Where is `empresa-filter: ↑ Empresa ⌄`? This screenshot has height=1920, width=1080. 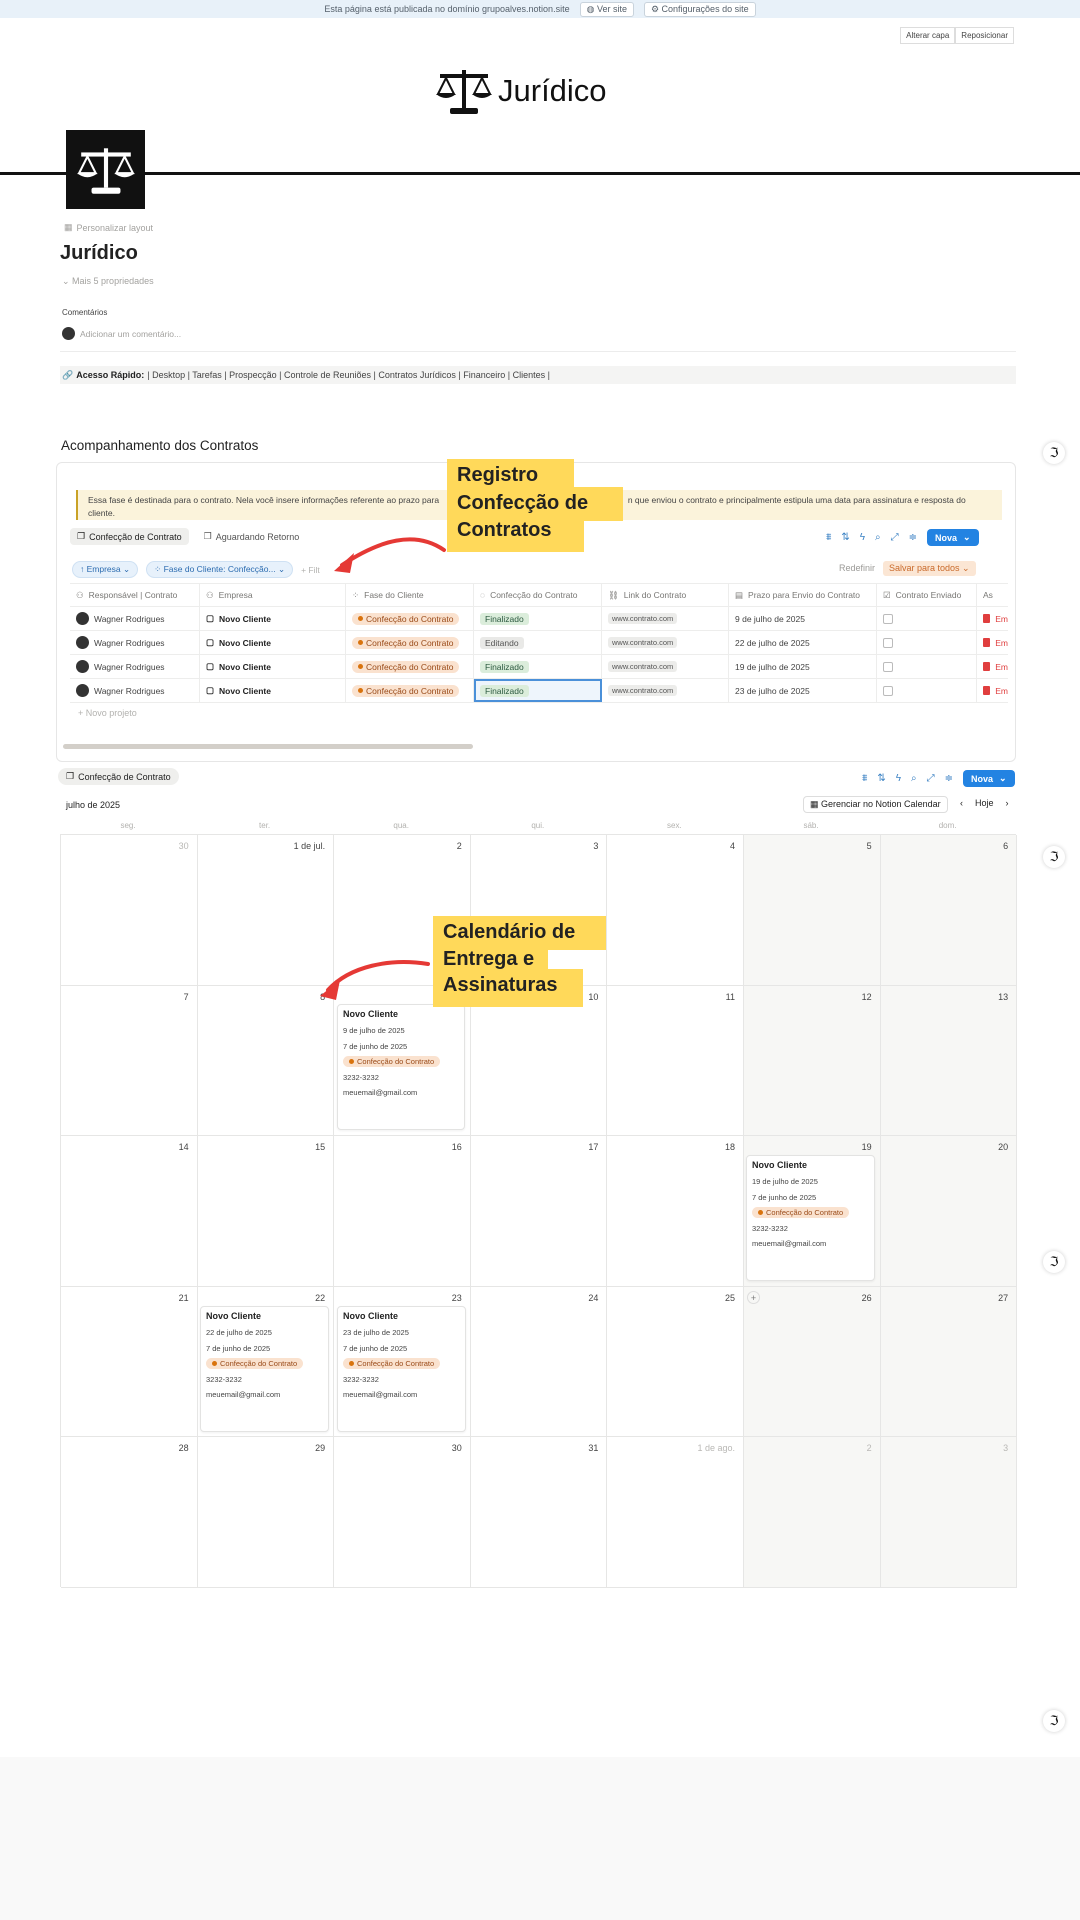
empresa-filter: ↑ Empresa ⌄ is located at coordinates (105, 569).